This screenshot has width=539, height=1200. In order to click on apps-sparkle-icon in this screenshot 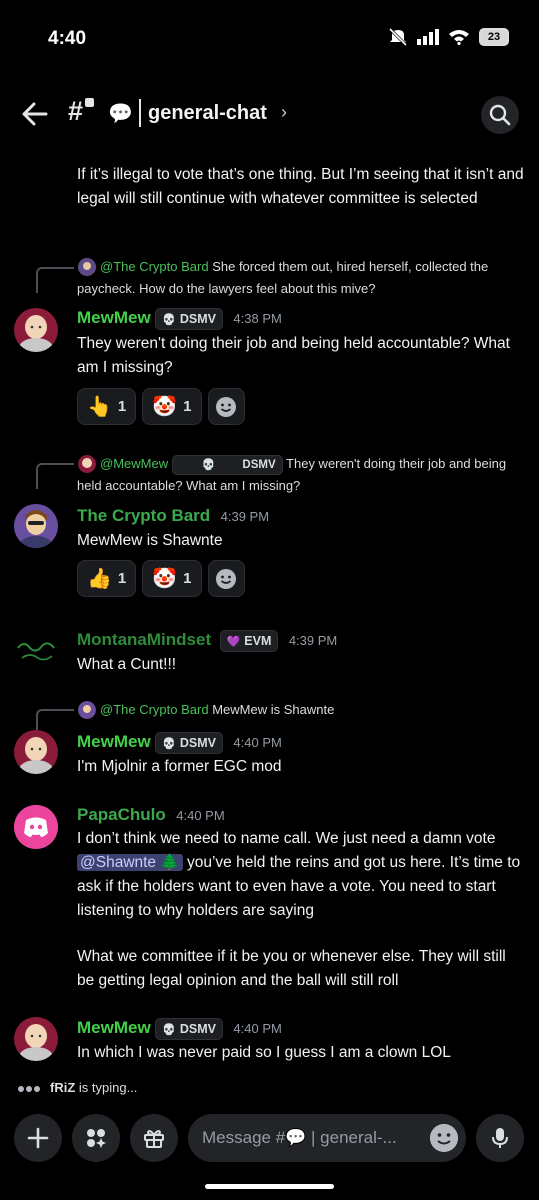, I will do `click(96, 1138)`.